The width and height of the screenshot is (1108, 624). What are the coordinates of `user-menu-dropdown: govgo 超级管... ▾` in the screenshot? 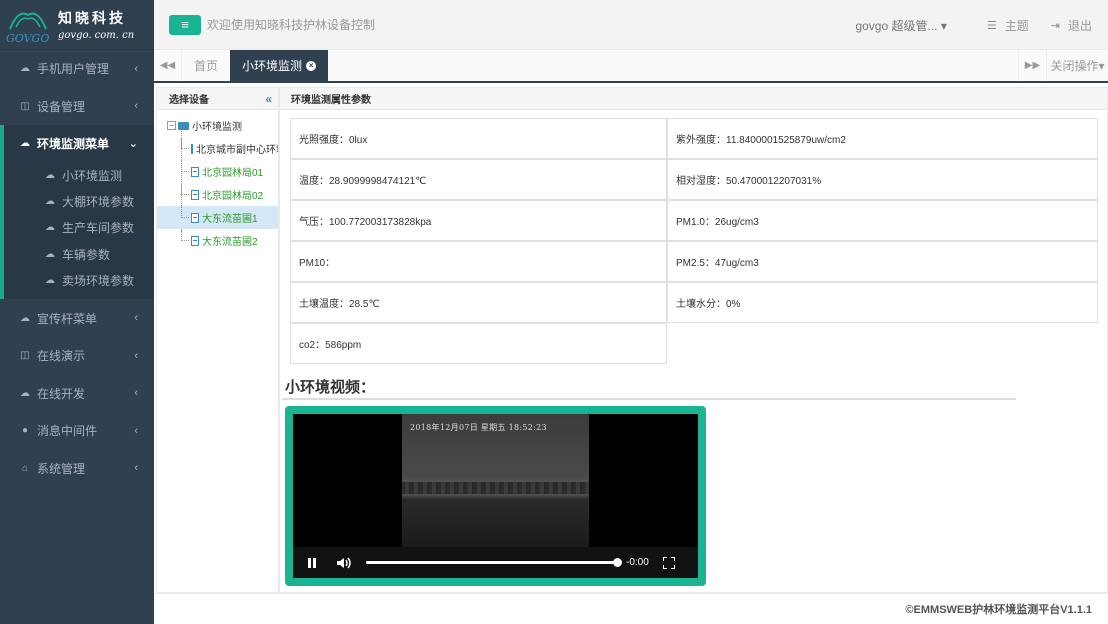 It's located at (900, 25).